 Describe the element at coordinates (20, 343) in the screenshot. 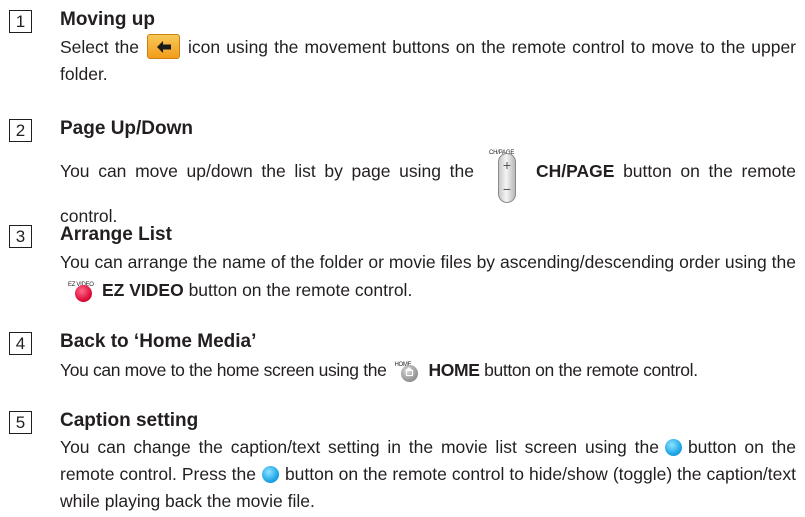

I see `section-number: 4` at that location.